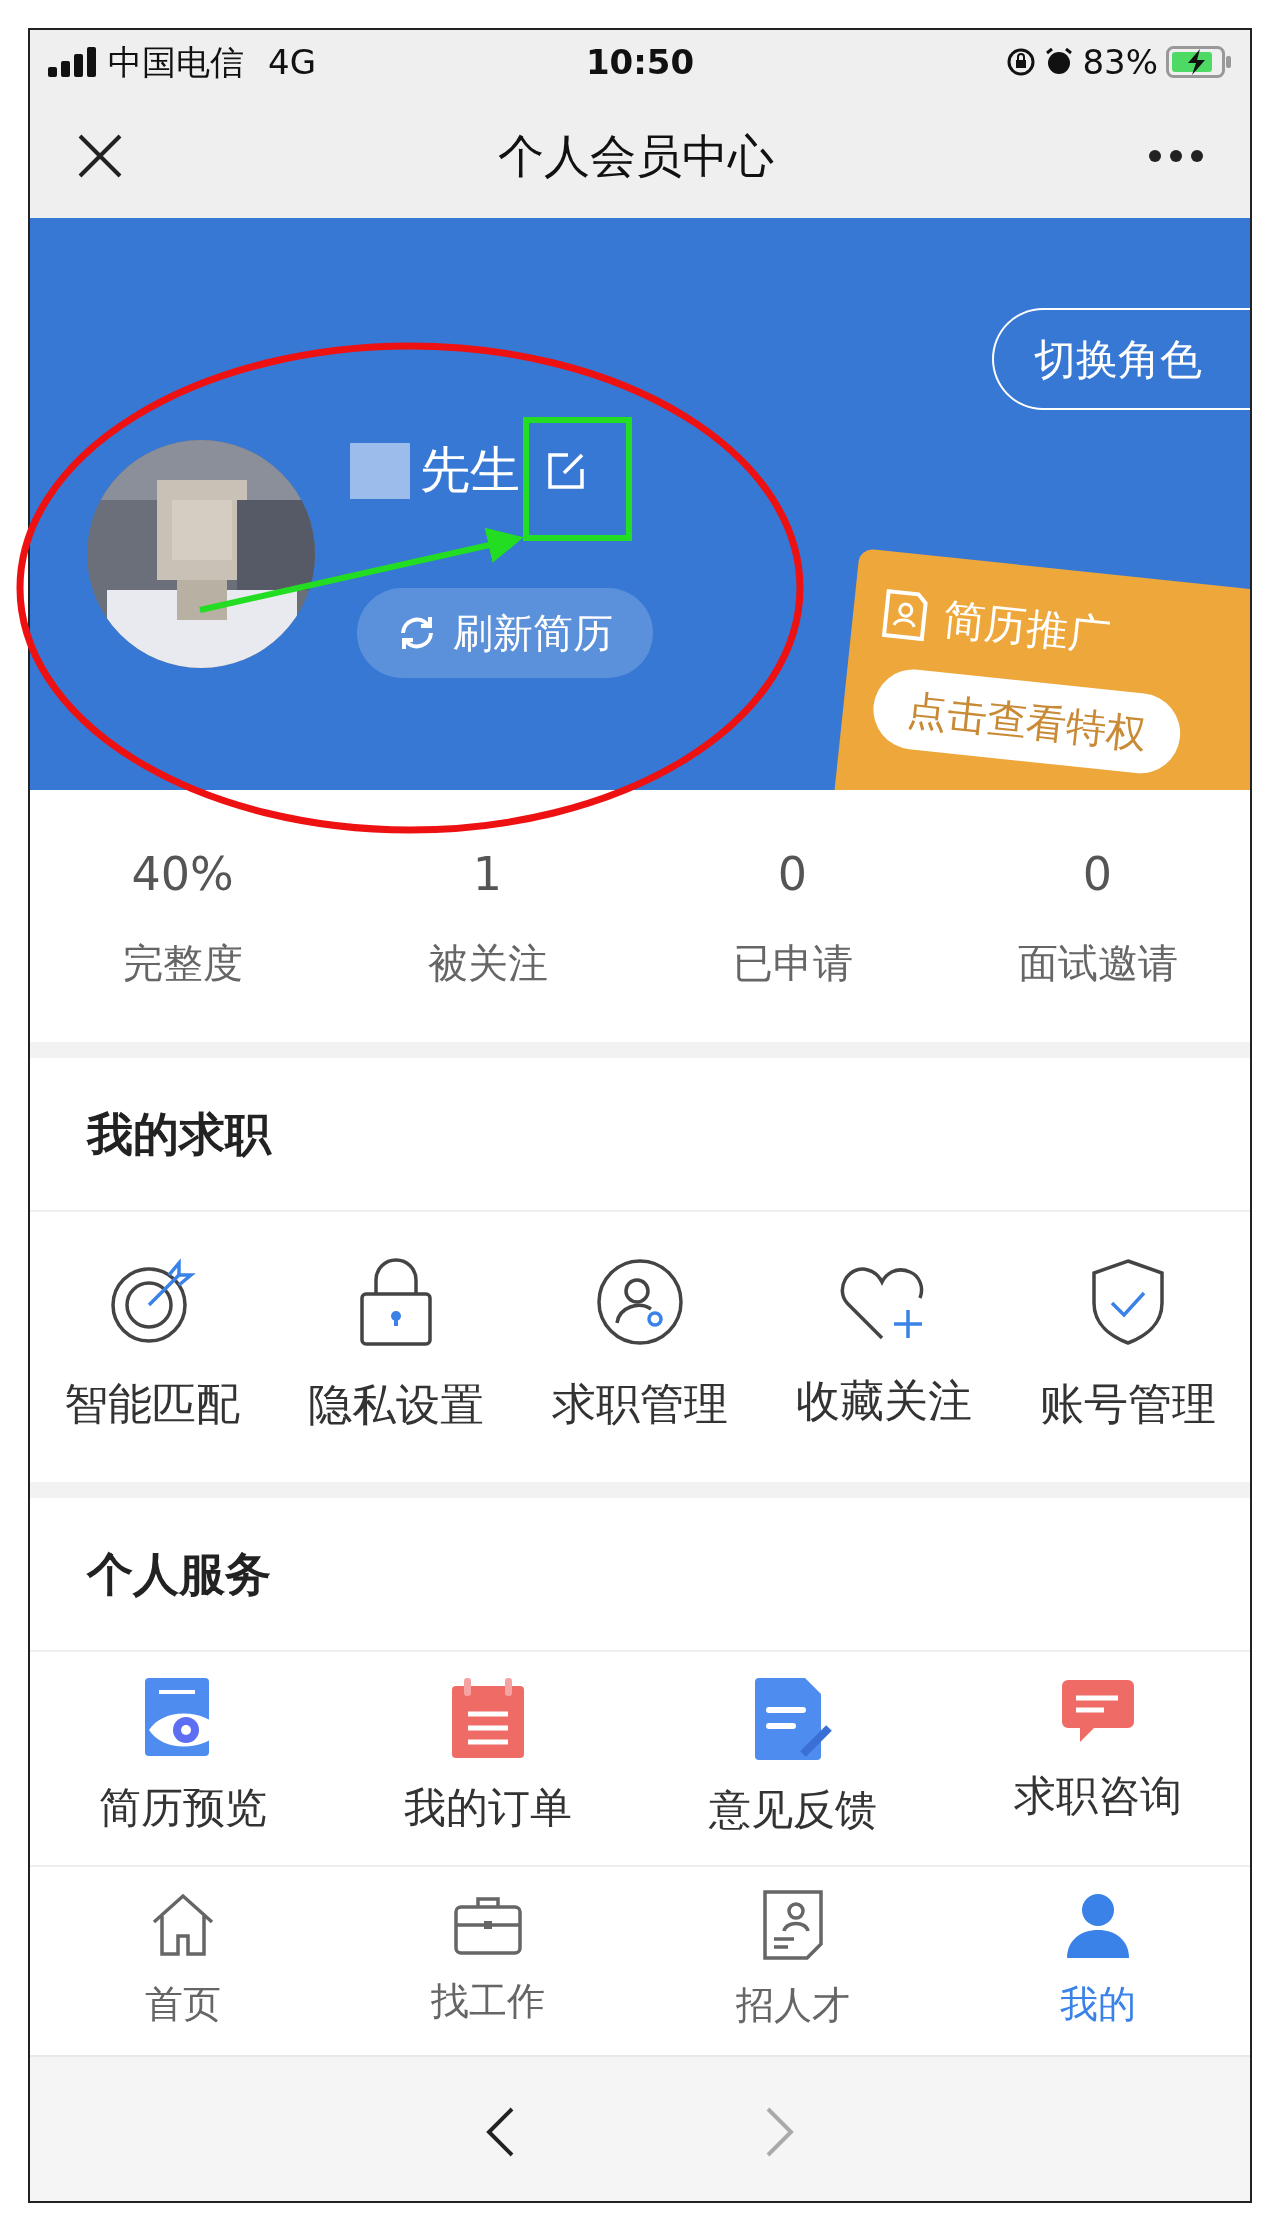 The width and height of the screenshot is (1280, 2231). I want to click on stat-value: 40%, so click(182, 874).